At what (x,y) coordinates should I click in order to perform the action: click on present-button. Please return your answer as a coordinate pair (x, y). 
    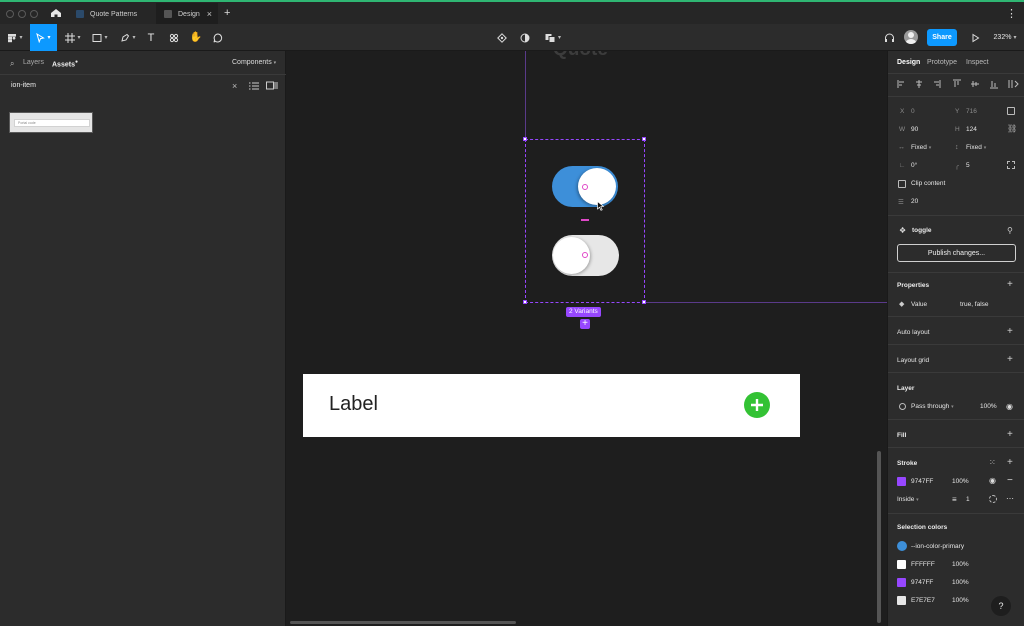
    Looking at the image, I should click on (975, 37).